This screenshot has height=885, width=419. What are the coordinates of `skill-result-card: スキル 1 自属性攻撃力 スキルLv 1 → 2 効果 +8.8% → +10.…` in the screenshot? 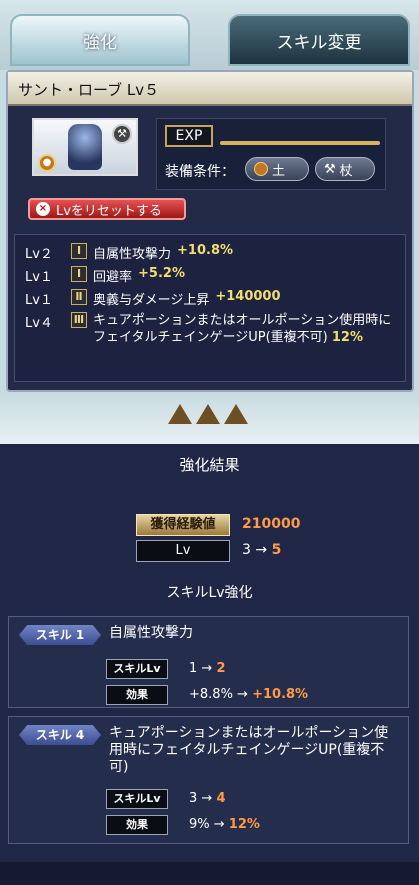 It's located at (208, 662).